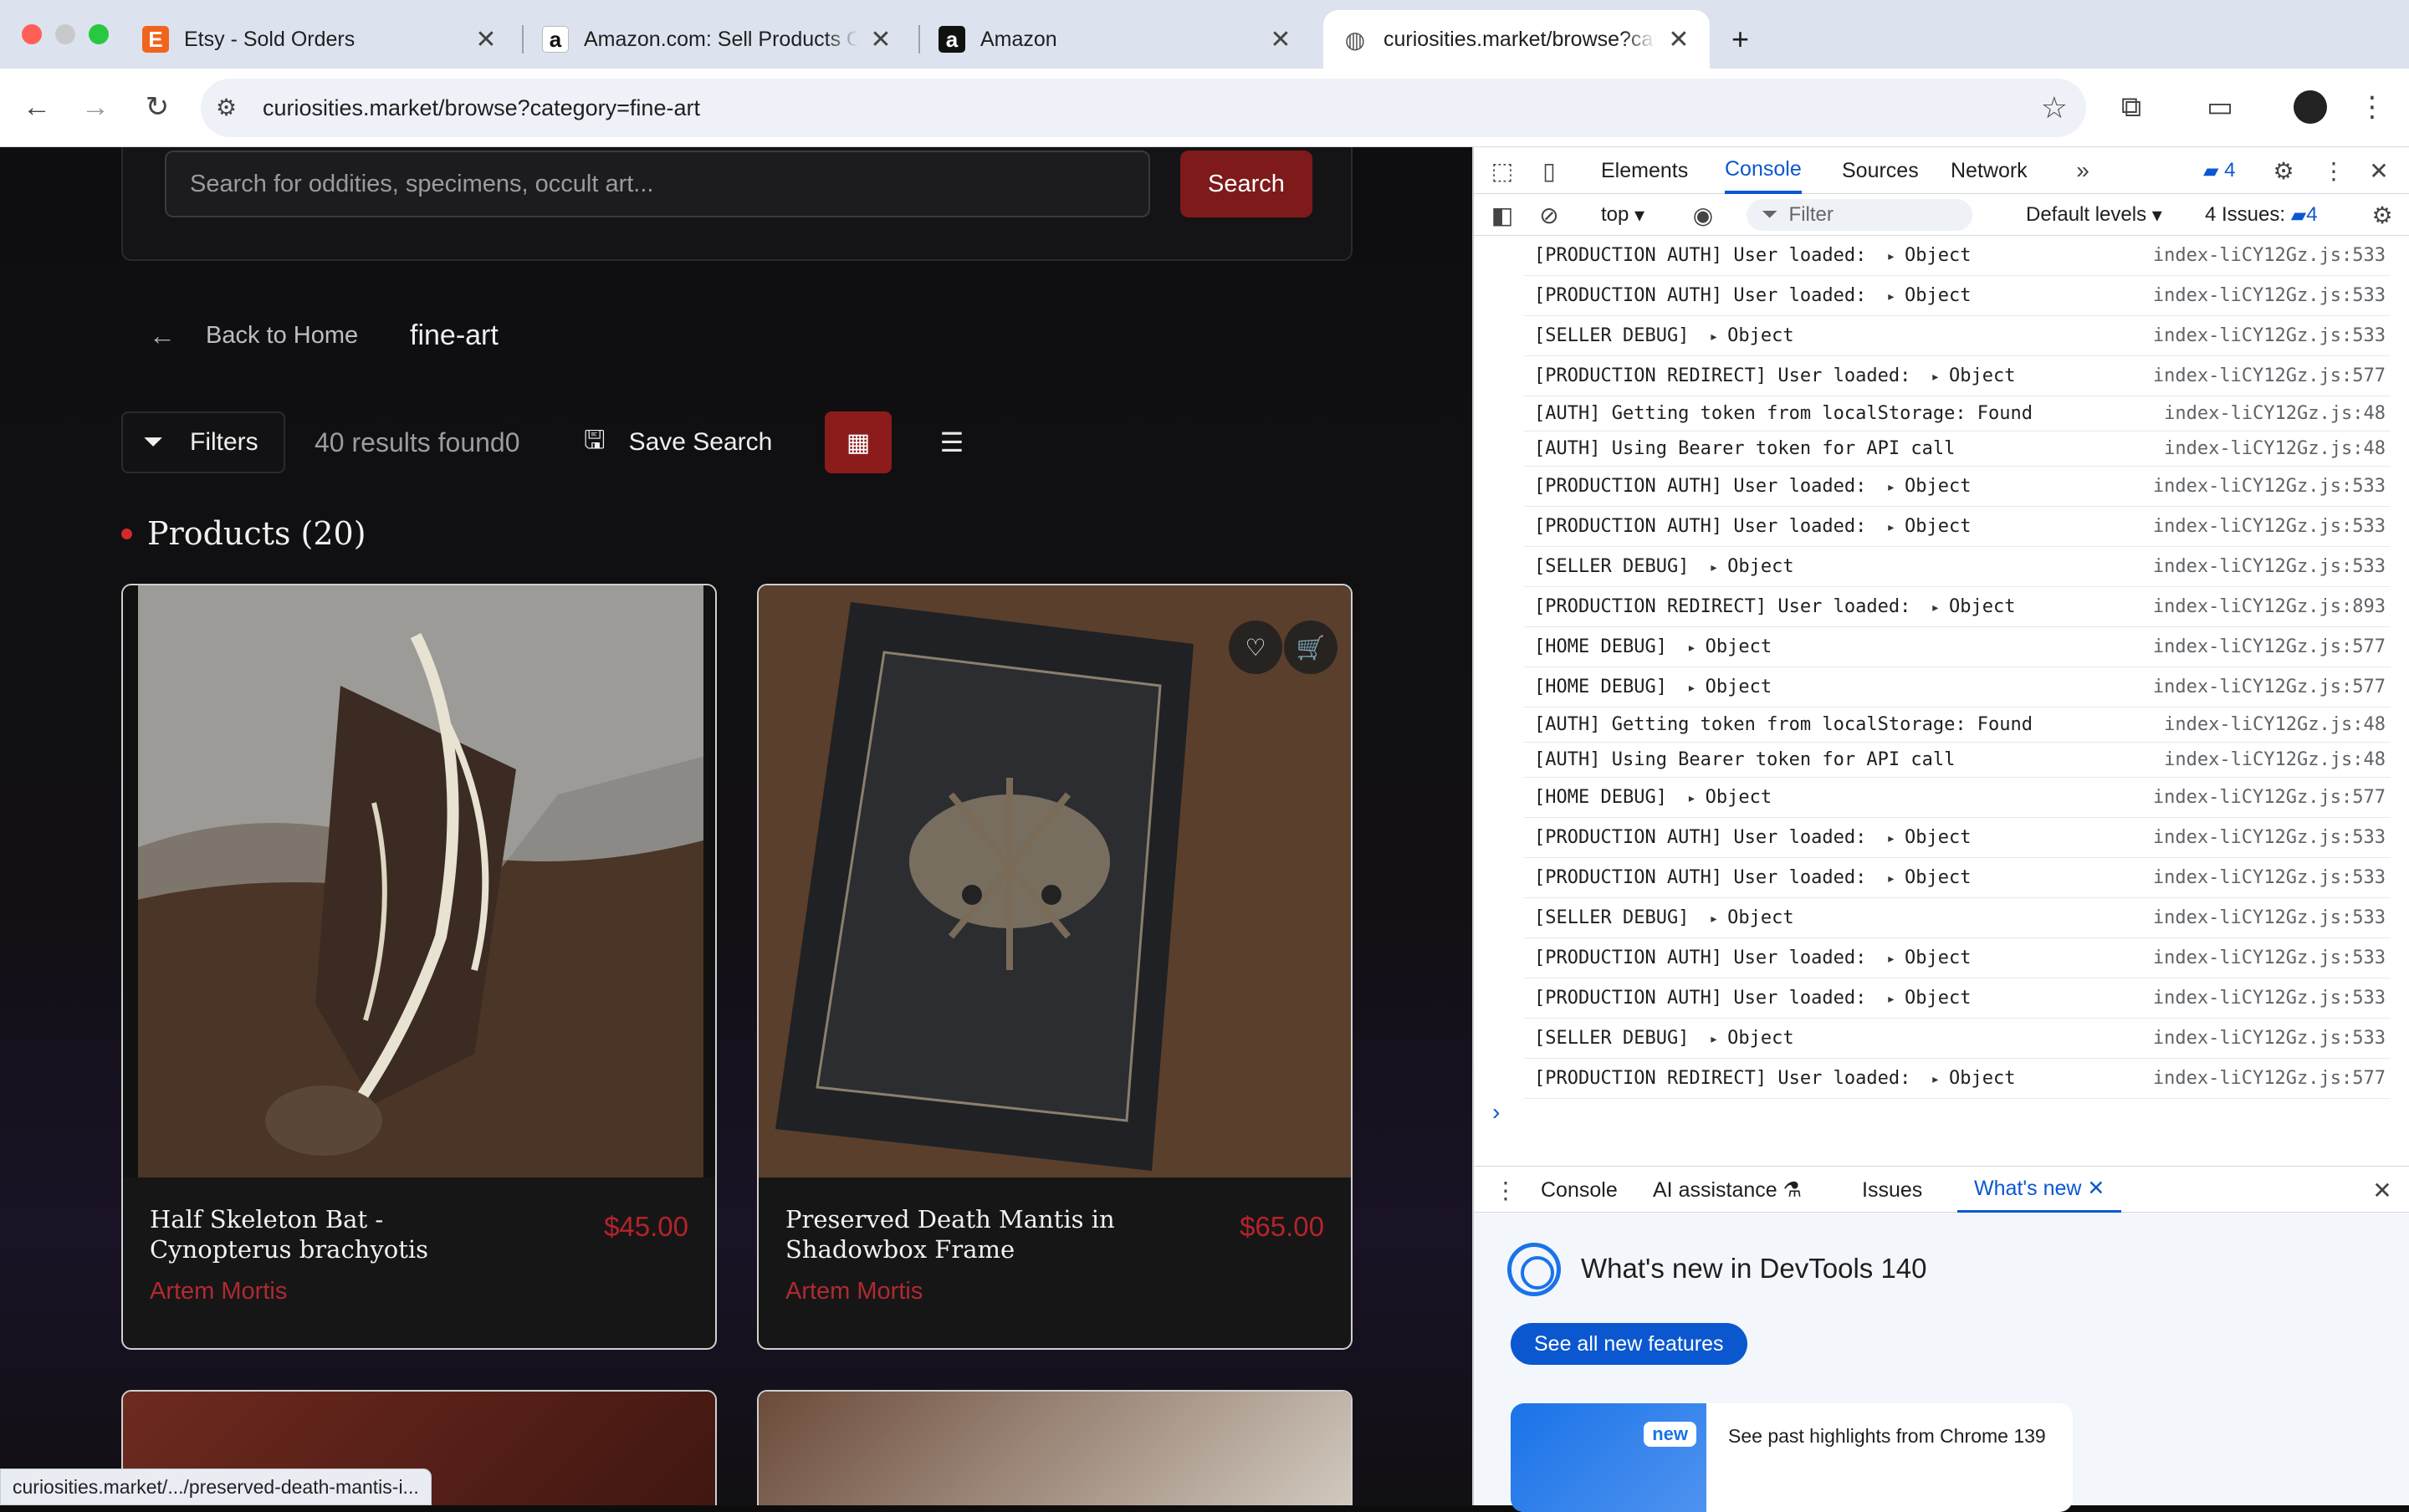  What do you see at coordinates (1549, 170) in the screenshot?
I see `device-toolbar-icon: ▯` at bounding box center [1549, 170].